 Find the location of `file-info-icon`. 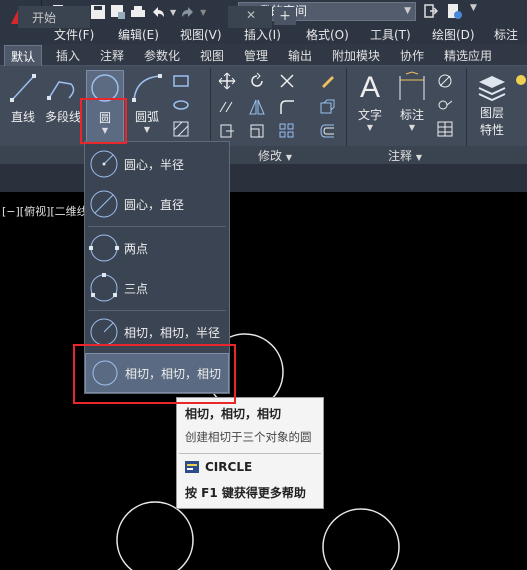

file-info-icon is located at coordinates (454, 11).